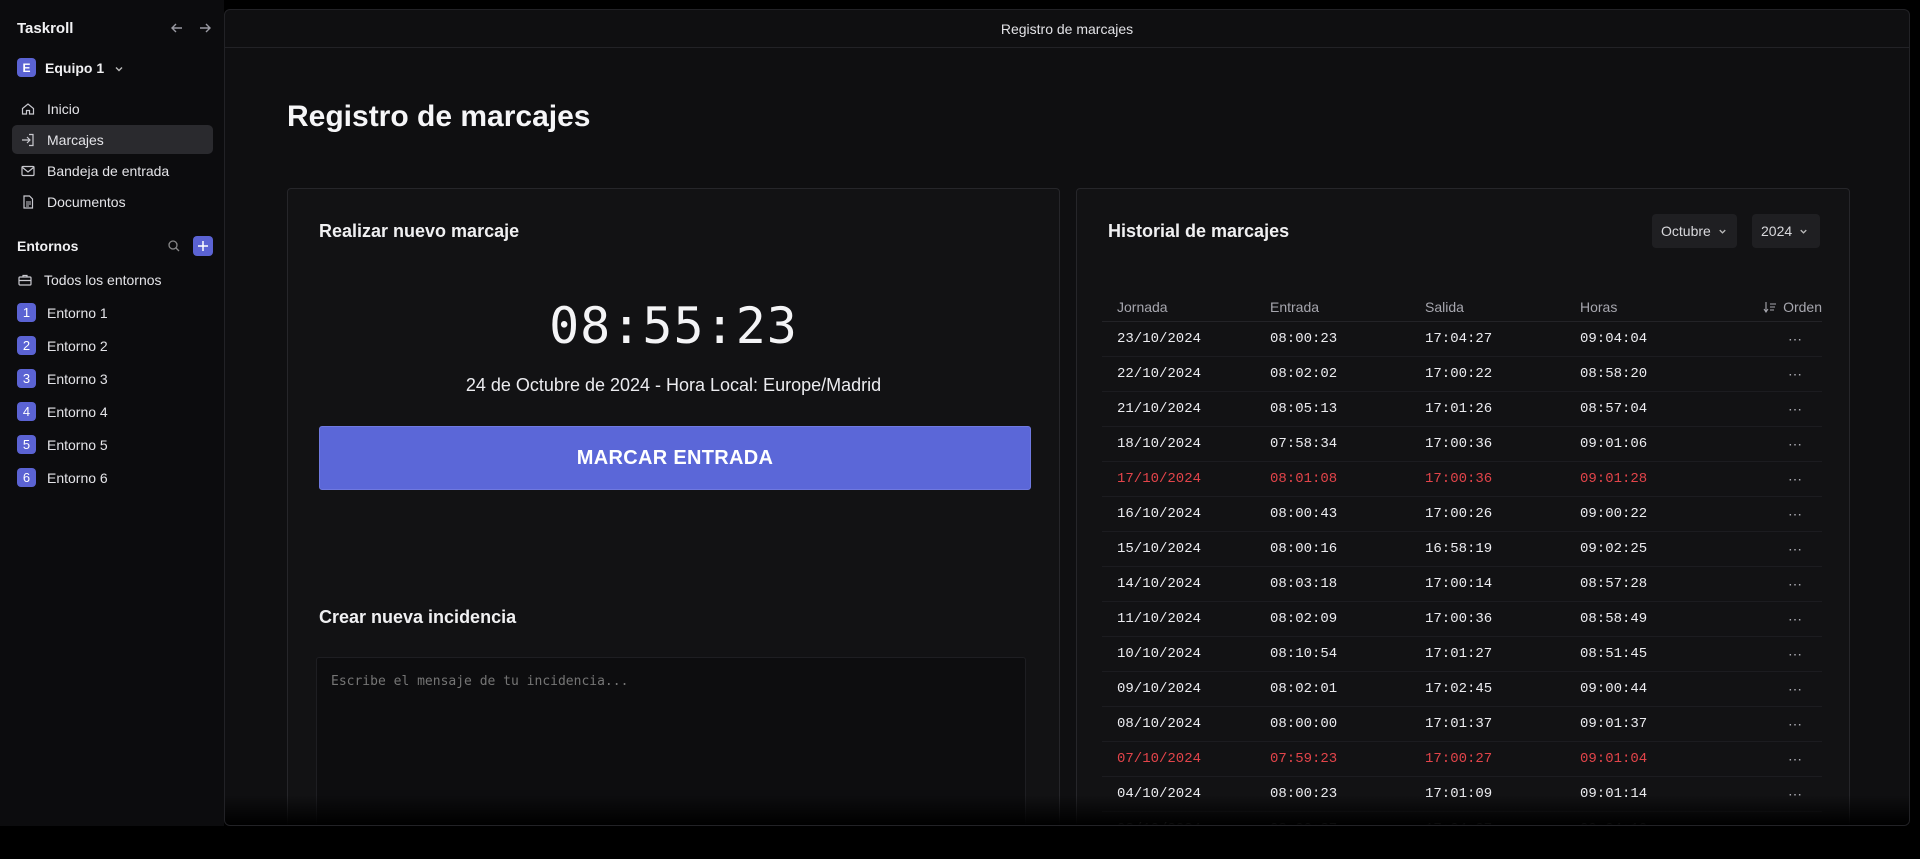 This screenshot has height=859, width=1920. I want to click on table-row: 16/10/2024 08:00:43 17:00:26 09:00:22 ⋯, so click(1462, 514).